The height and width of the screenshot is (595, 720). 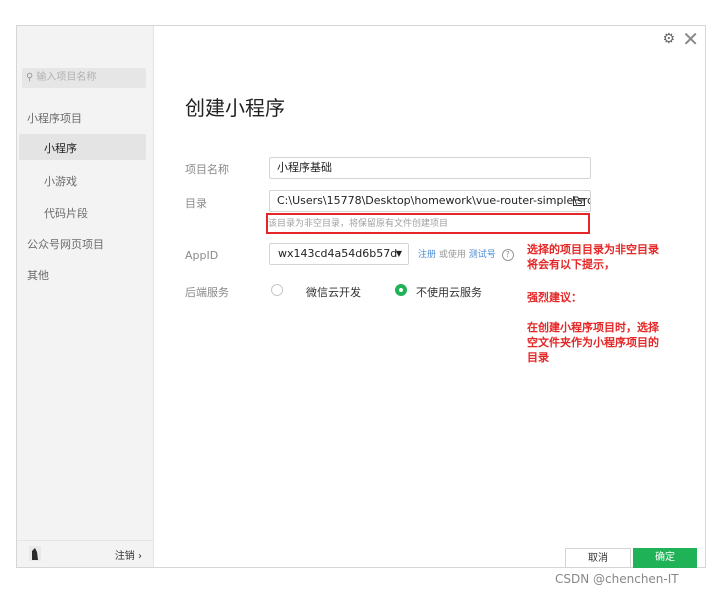 What do you see at coordinates (668, 39) in the screenshot?
I see `gear-icon: ⚙` at bounding box center [668, 39].